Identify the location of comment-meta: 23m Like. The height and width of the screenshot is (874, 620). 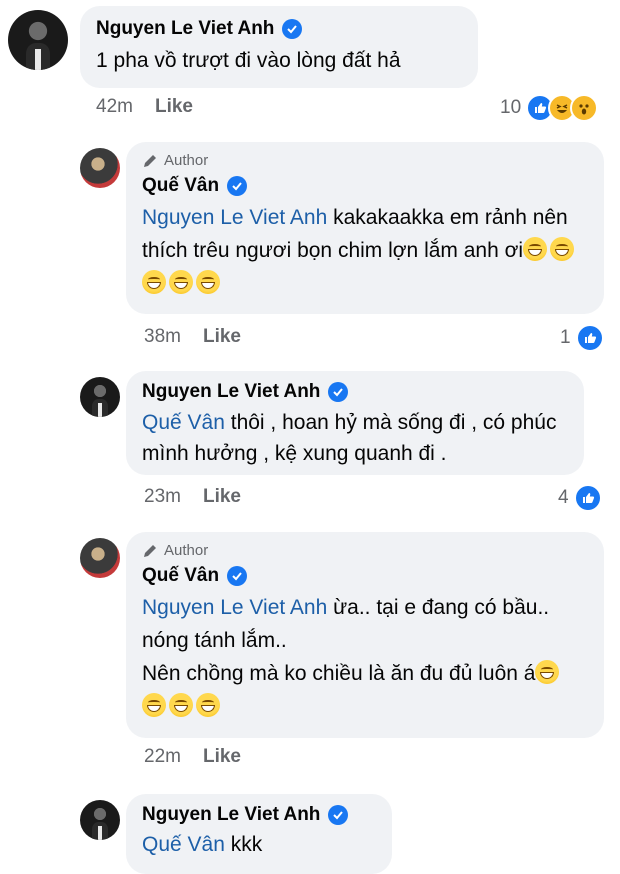
(192, 497).